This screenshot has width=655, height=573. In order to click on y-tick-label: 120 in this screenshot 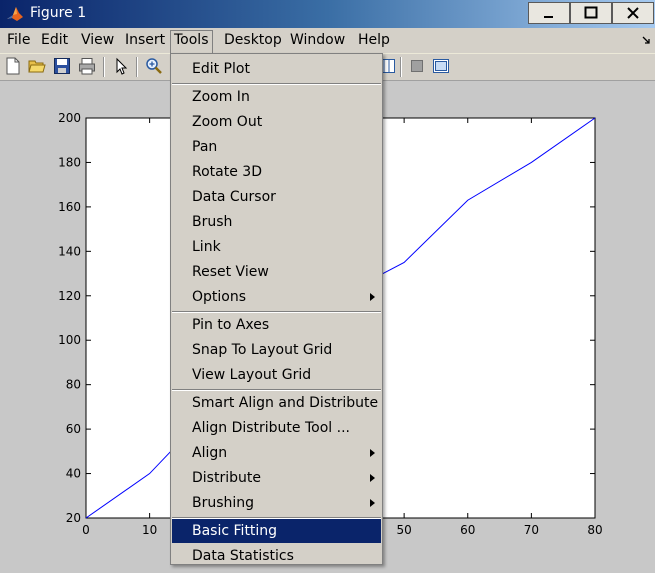, I will do `click(69, 296)`.